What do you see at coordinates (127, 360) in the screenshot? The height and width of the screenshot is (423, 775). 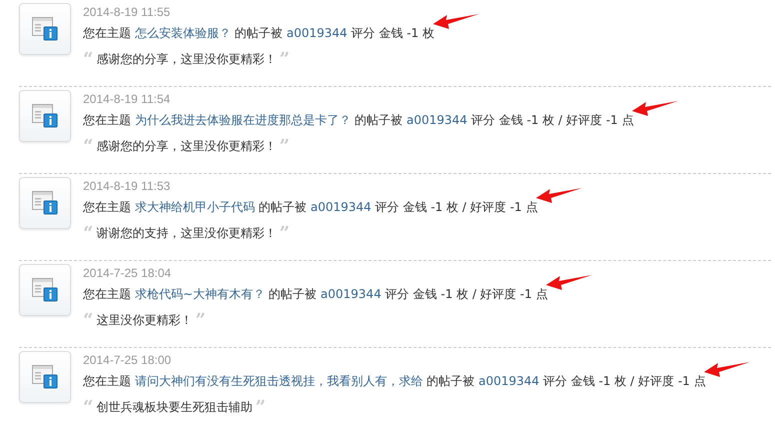 I see `notice-time: 2014-7-25 18:00` at bounding box center [127, 360].